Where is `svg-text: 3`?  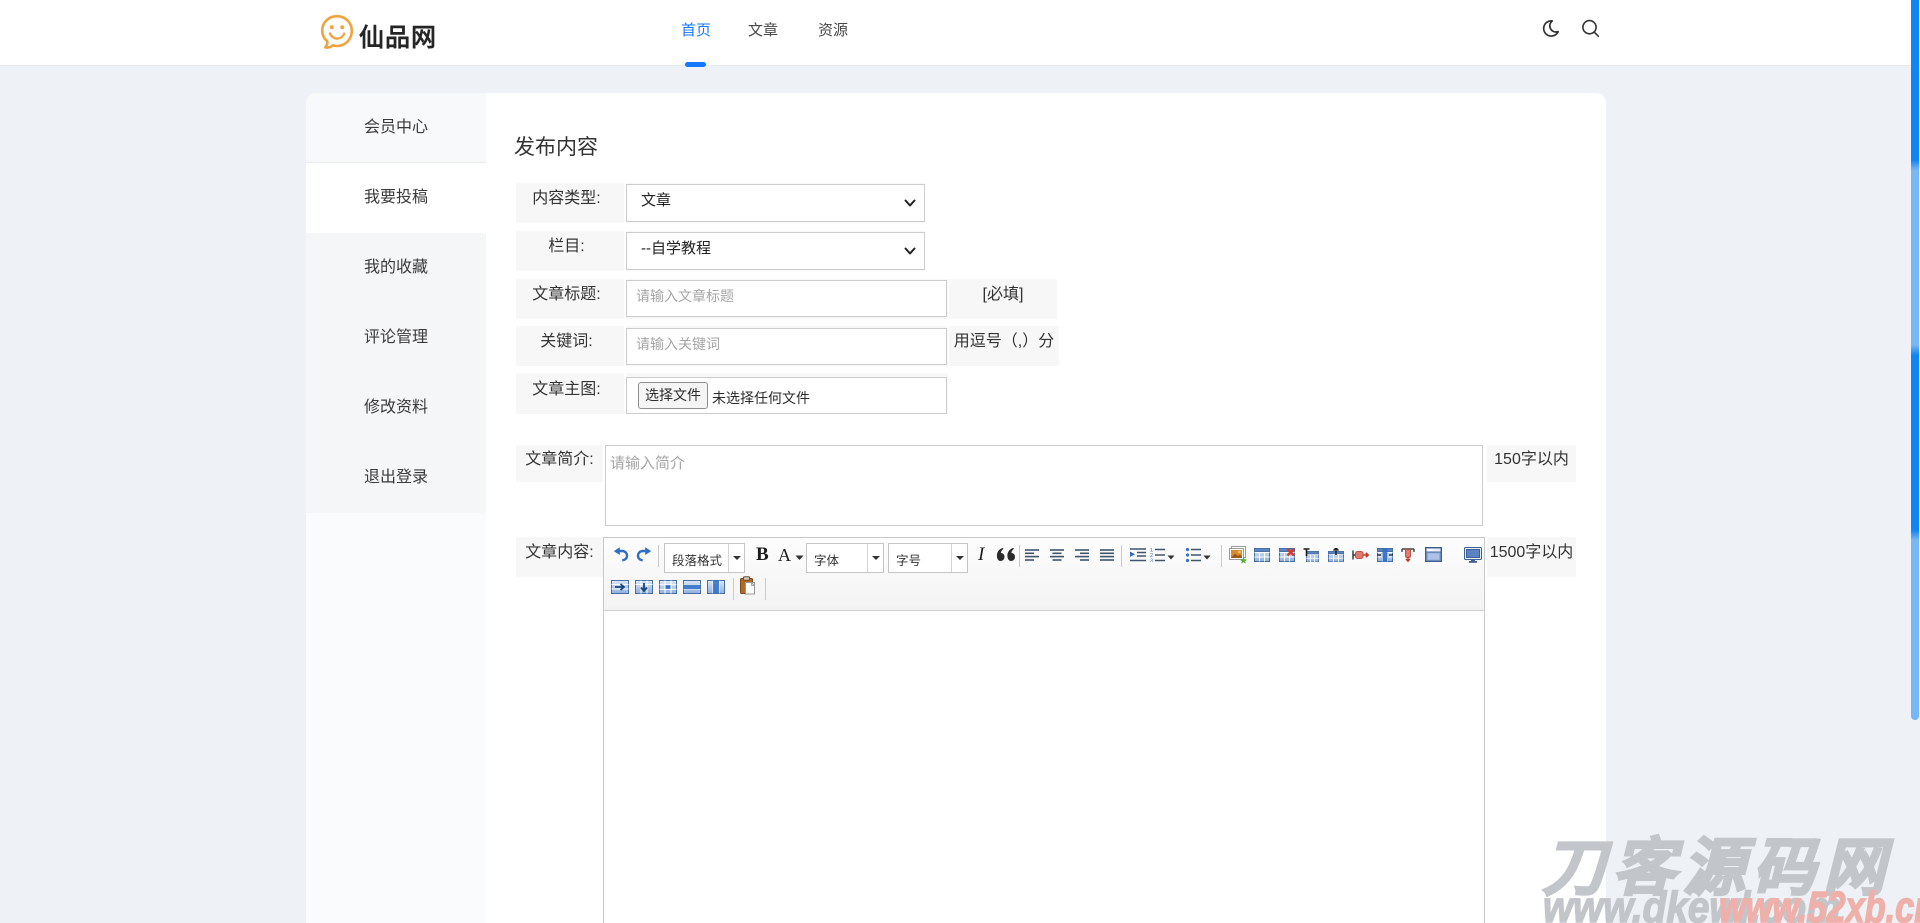 svg-text: 3 is located at coordinates (1151, 561).